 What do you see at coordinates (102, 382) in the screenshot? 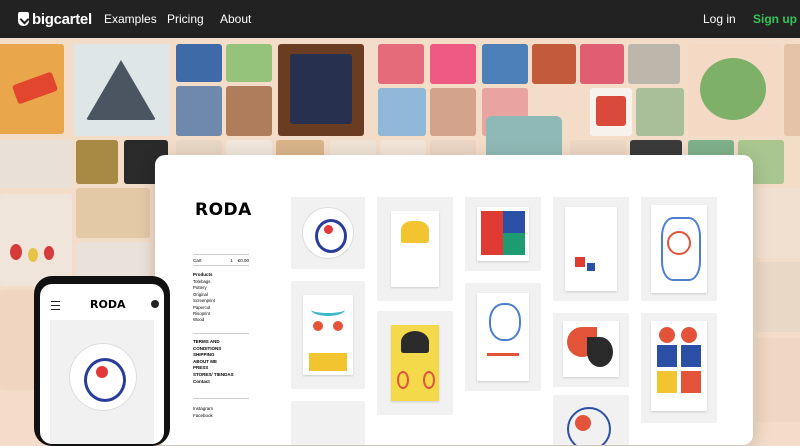
I see `phone-product-image` at bounding box center [102, 382].